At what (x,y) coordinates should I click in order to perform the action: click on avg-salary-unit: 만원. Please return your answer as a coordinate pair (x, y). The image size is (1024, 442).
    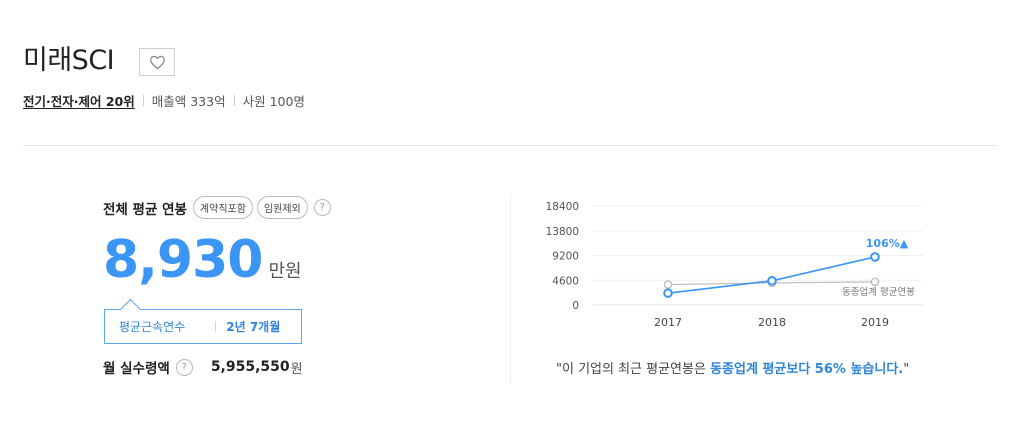
    Looking at the image, I should click on (285, 271).